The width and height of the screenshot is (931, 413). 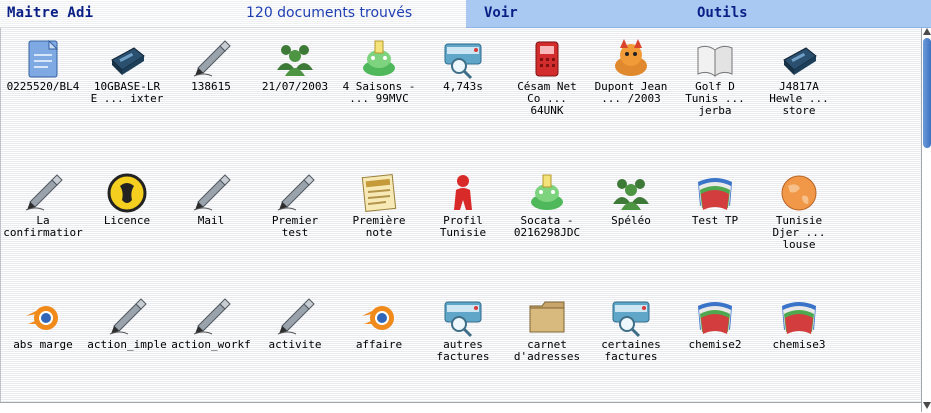 I want to click on document-label: Césam Net Co ... 64UNK, so click(x=547, y=99).